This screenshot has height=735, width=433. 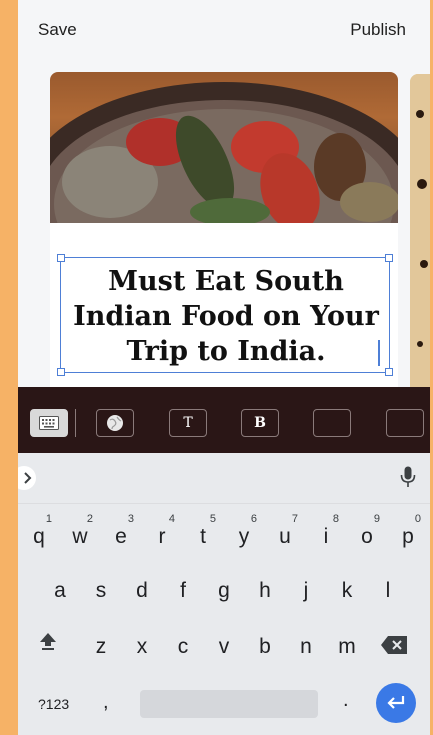 I want to click on key-h: h, so click(x=265, y=591).